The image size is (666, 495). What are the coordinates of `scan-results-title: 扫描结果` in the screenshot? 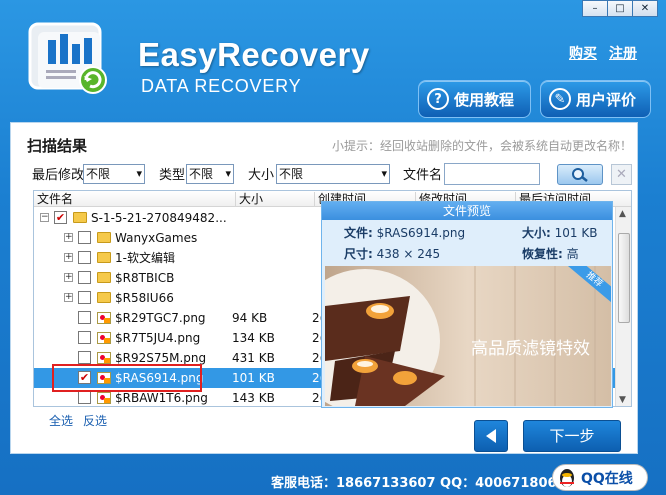 It's located at (57, 146).